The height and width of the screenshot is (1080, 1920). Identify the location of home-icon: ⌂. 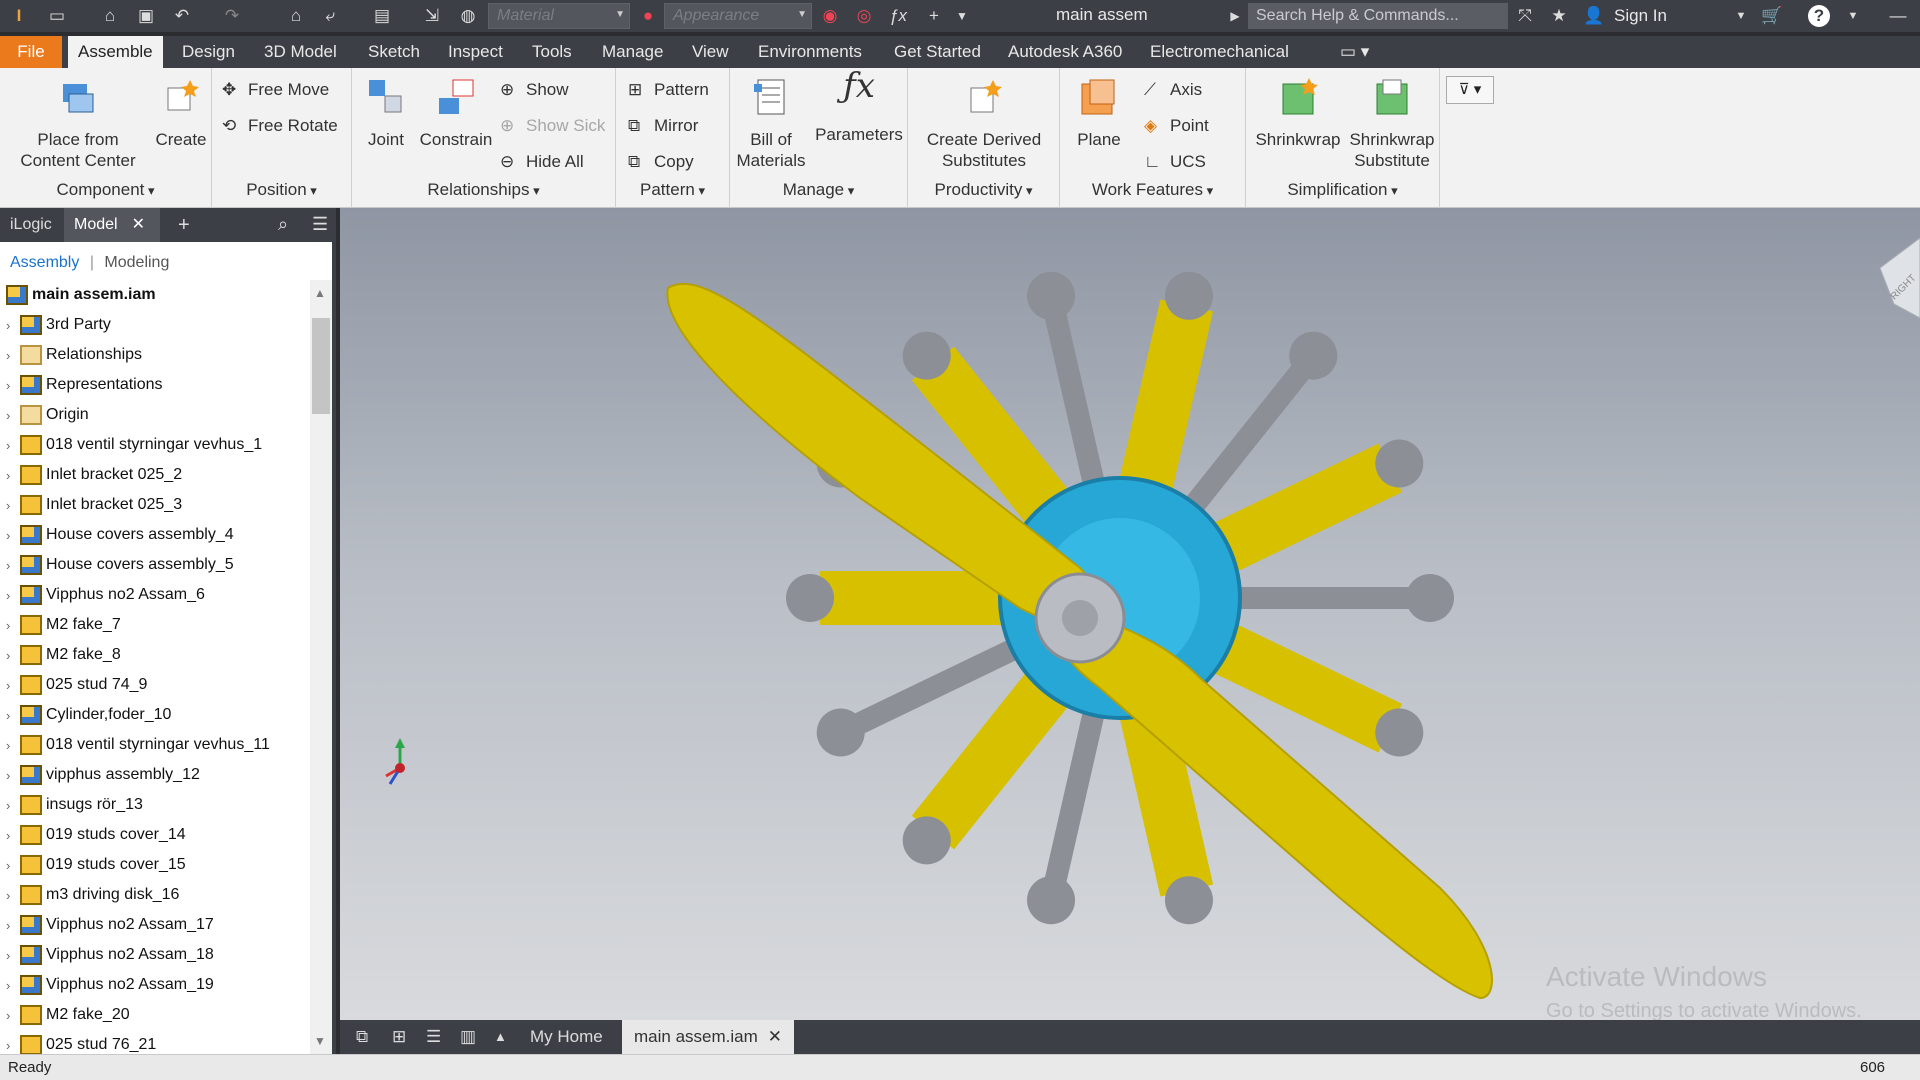
(296, 16).